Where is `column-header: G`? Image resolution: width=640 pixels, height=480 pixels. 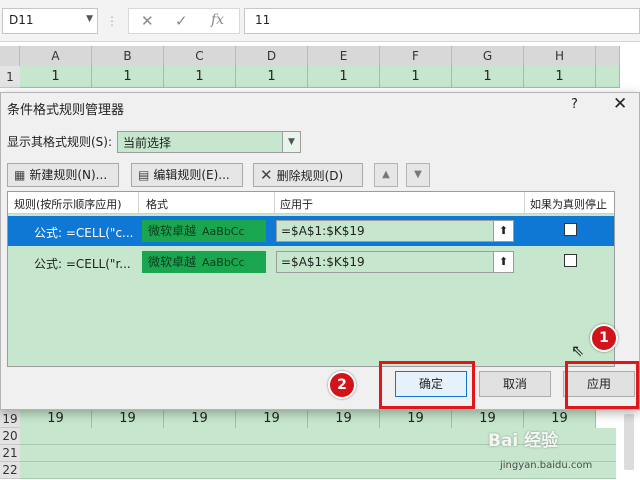
column-header: G is located at coordinates (488, 56).